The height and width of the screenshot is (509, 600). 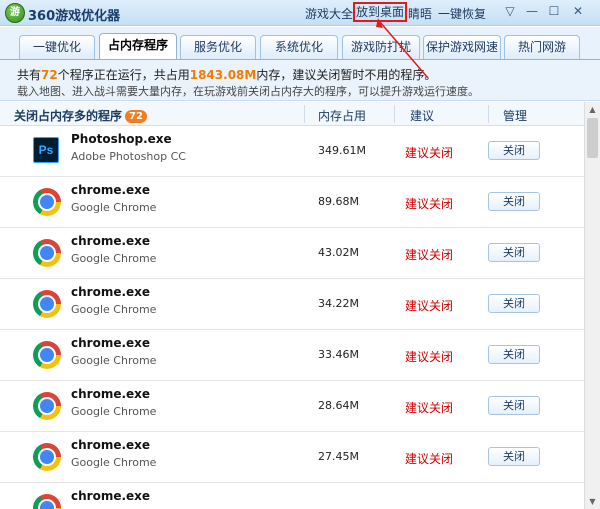 I want to click on app-title: 360游戏优化器, so click(x=74, y=16).